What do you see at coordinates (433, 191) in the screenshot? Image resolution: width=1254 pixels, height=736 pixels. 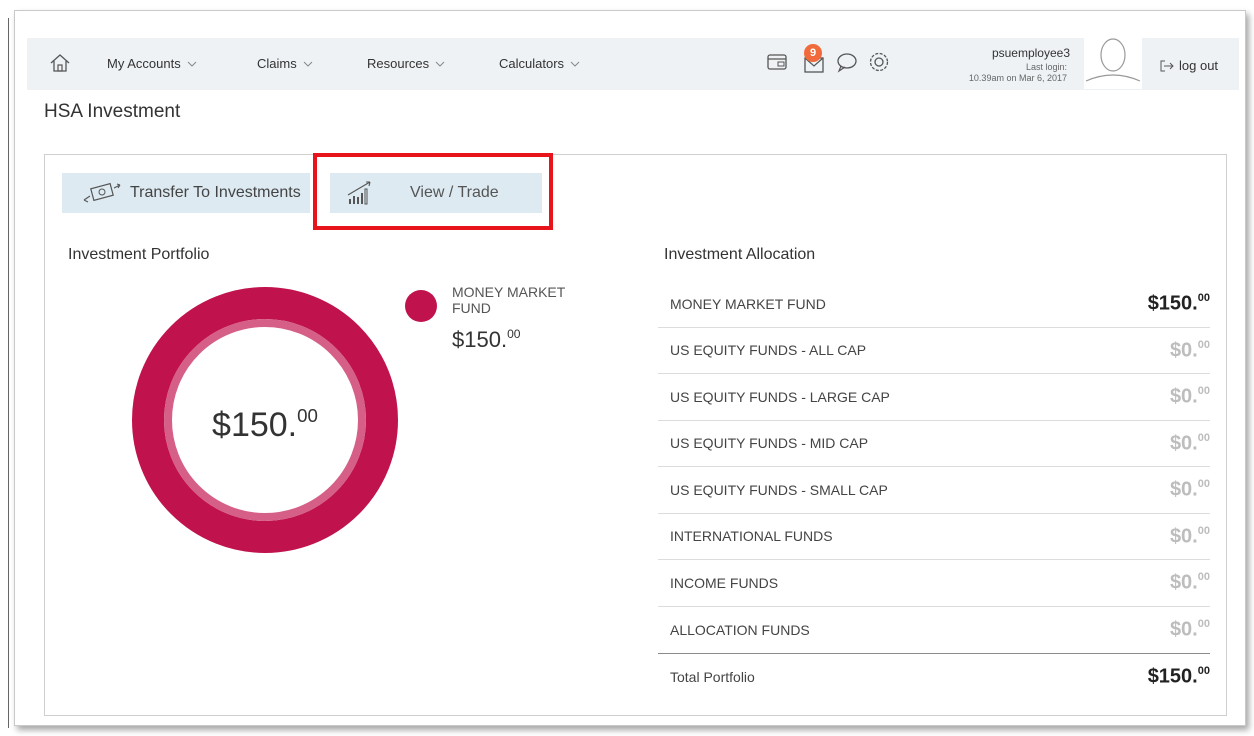 I see `highlight-annotation` at bounding box center [433, 191].